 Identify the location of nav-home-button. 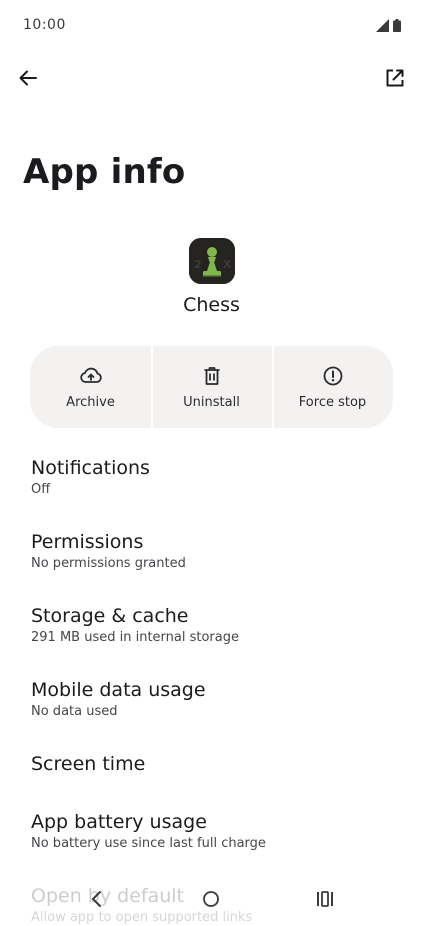
(211, 899).